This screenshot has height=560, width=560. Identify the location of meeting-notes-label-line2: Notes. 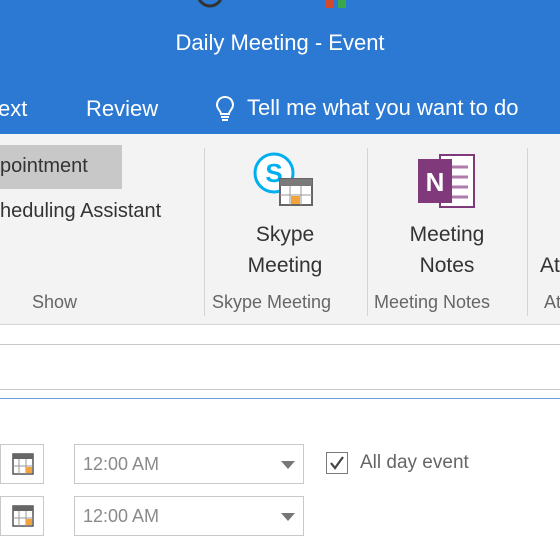
(447, 265).